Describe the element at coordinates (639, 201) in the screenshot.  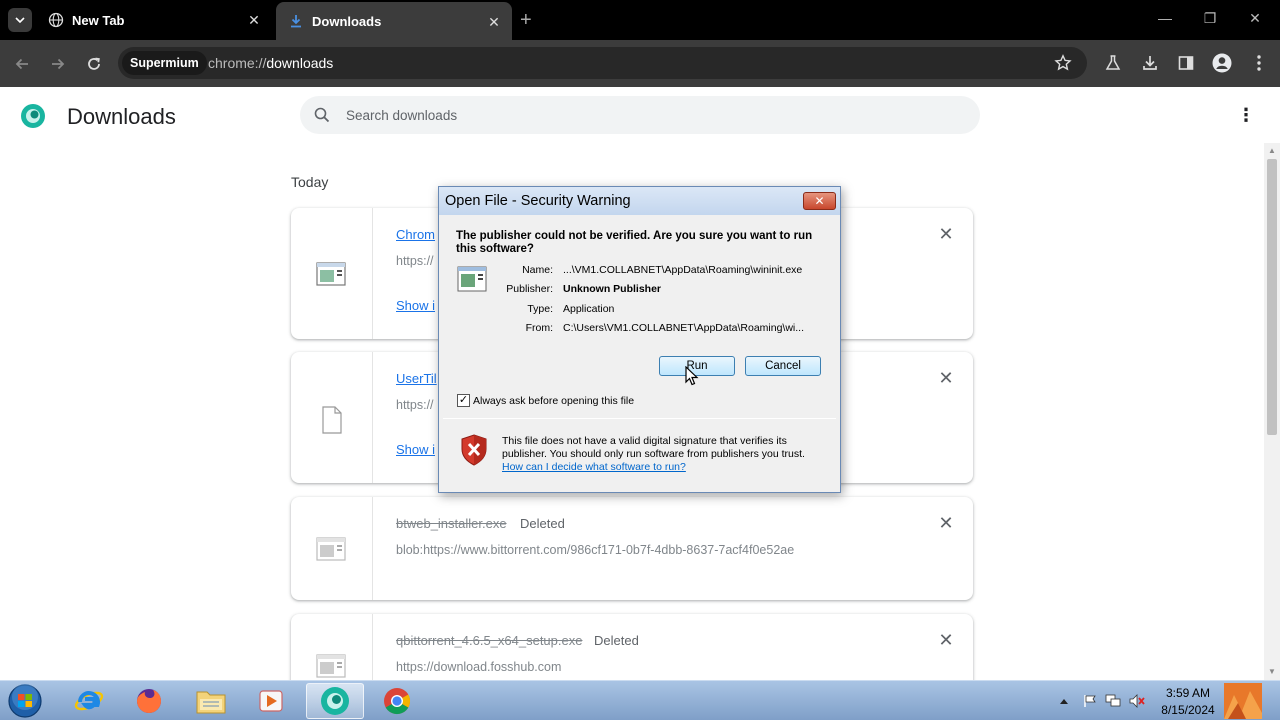
I see `dialog-titlebar: Open File - Security Warning ✕` at that location.